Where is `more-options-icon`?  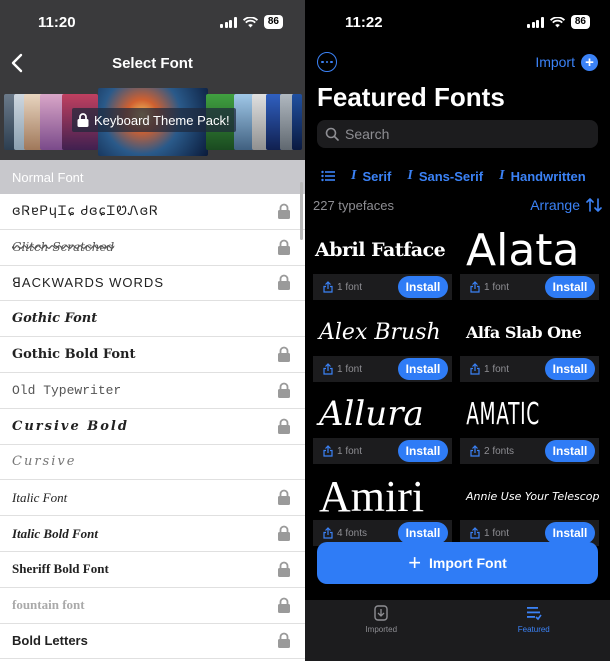 more-options-icon is located at coordinates (327, 62).